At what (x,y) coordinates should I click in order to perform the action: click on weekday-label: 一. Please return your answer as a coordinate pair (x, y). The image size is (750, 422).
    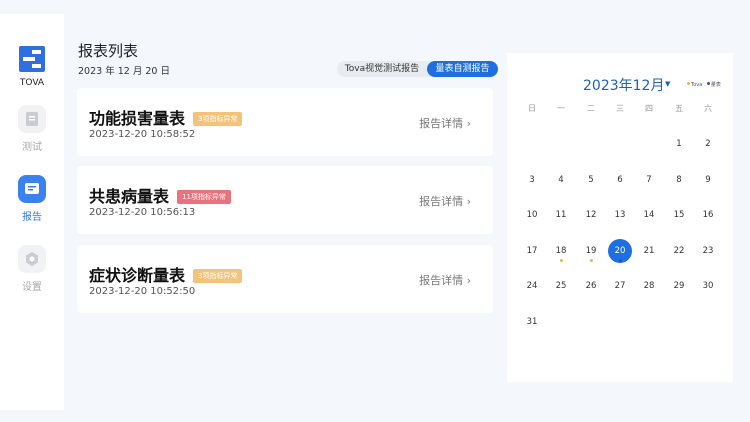
    Looking at the image, I should click on (561, 108).